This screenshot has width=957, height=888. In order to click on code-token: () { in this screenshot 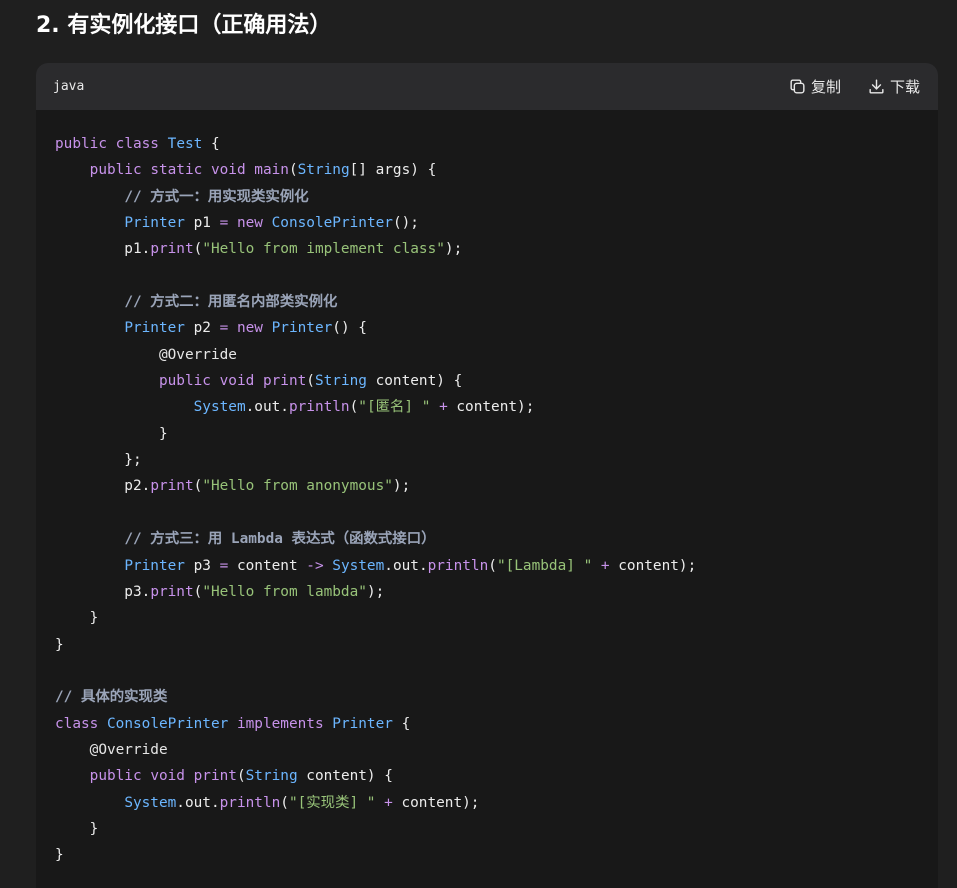, I will do `click(349, 328)`.